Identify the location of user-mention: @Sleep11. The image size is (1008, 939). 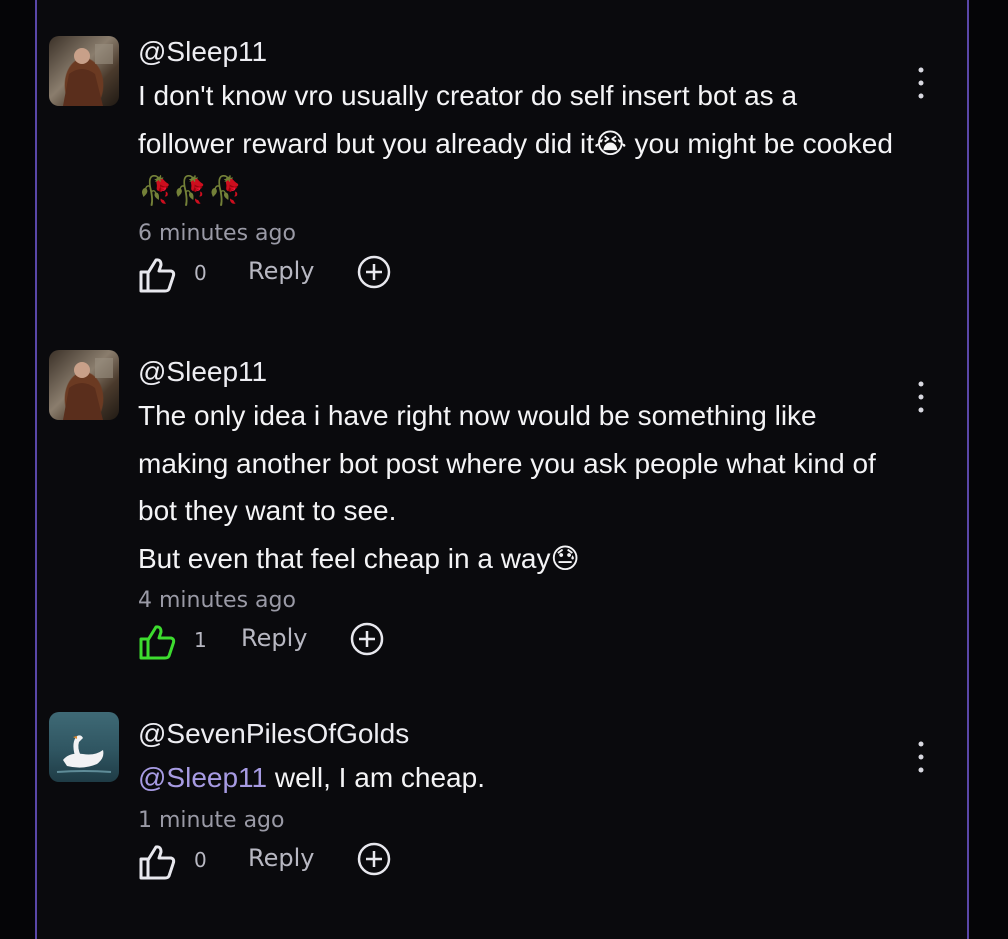
(202, 777).